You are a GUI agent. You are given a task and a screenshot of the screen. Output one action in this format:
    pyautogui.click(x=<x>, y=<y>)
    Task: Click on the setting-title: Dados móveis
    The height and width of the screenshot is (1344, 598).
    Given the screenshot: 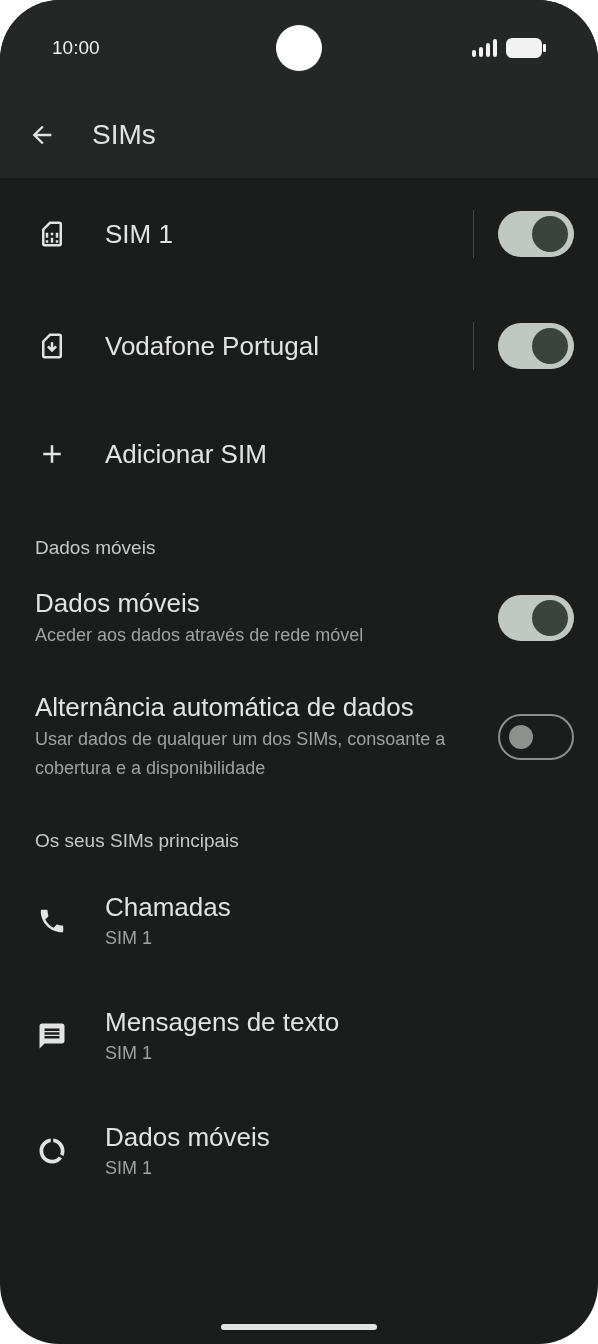 What is the action you would take?
    pyautogui.click(x=118, y=603)
    